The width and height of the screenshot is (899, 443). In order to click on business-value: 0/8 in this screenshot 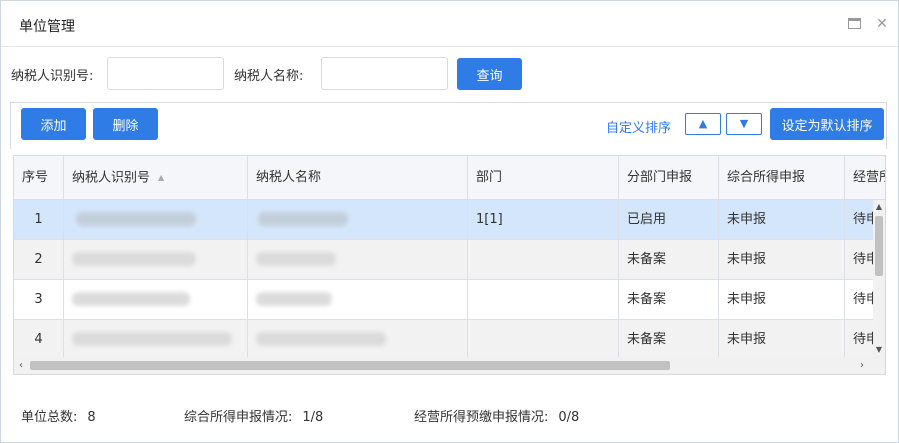, I will do `click(569, 417)`.